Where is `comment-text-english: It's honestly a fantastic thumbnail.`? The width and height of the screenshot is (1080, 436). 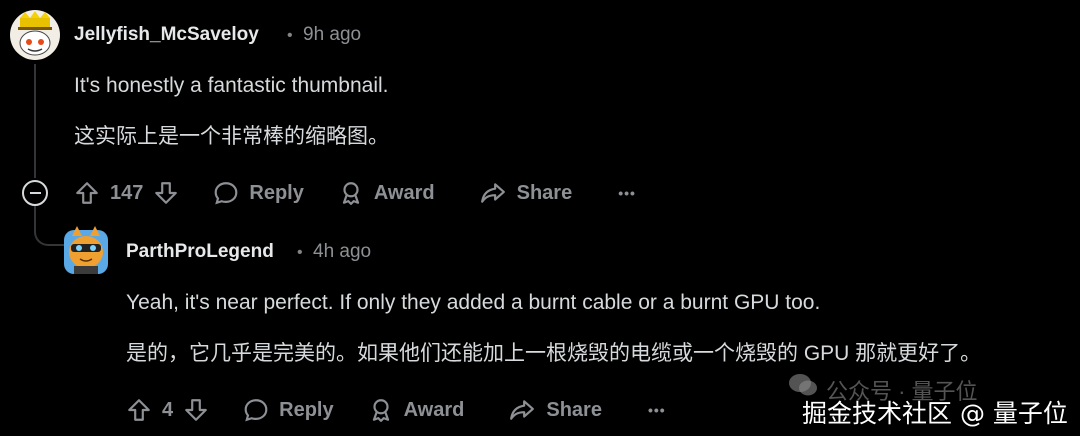 comment-text-english: It's honestly a fantastic thumbnail. is located at coordinates (231, 85).